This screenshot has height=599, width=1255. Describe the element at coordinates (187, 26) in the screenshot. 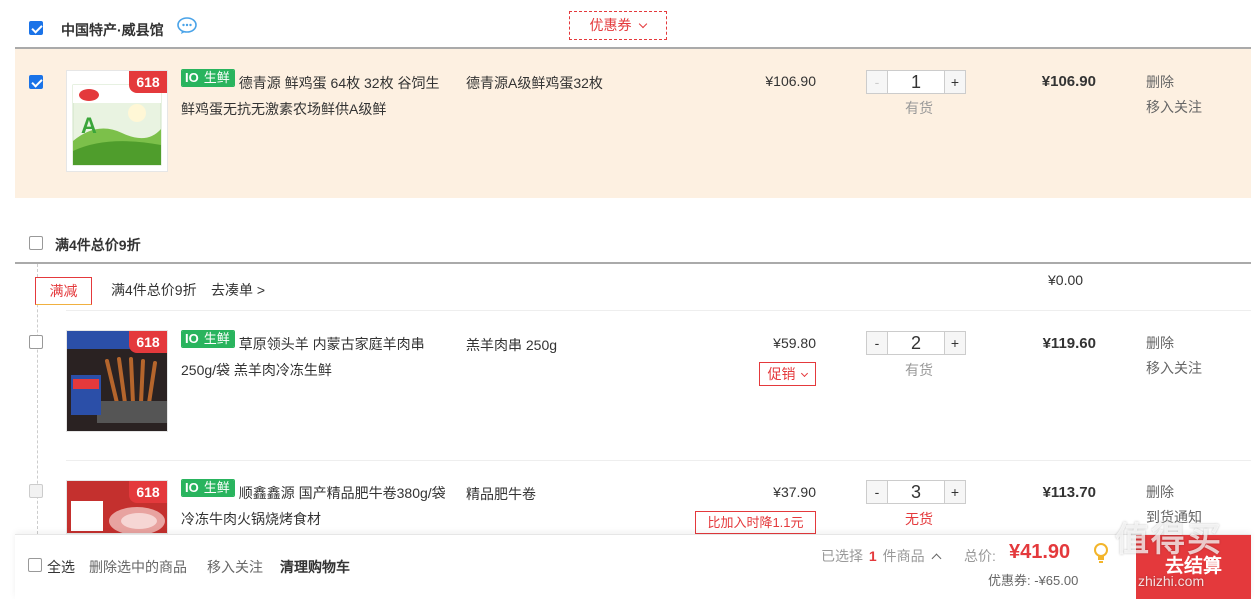

I see `chat-icon` at that location.